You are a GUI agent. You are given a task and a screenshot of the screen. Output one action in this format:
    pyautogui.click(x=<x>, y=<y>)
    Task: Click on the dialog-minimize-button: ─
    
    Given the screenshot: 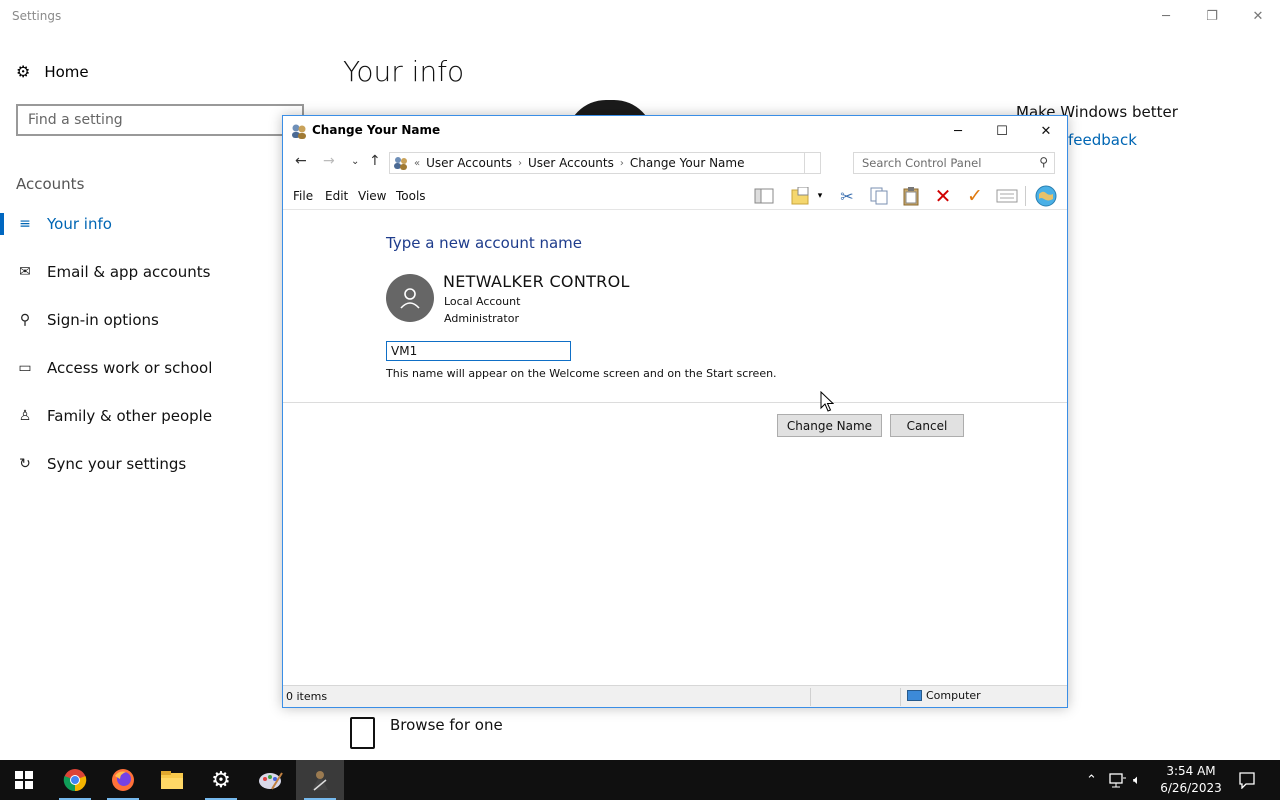 What is the action you would take?
    pyautogui.click(x=958, y=131)
    